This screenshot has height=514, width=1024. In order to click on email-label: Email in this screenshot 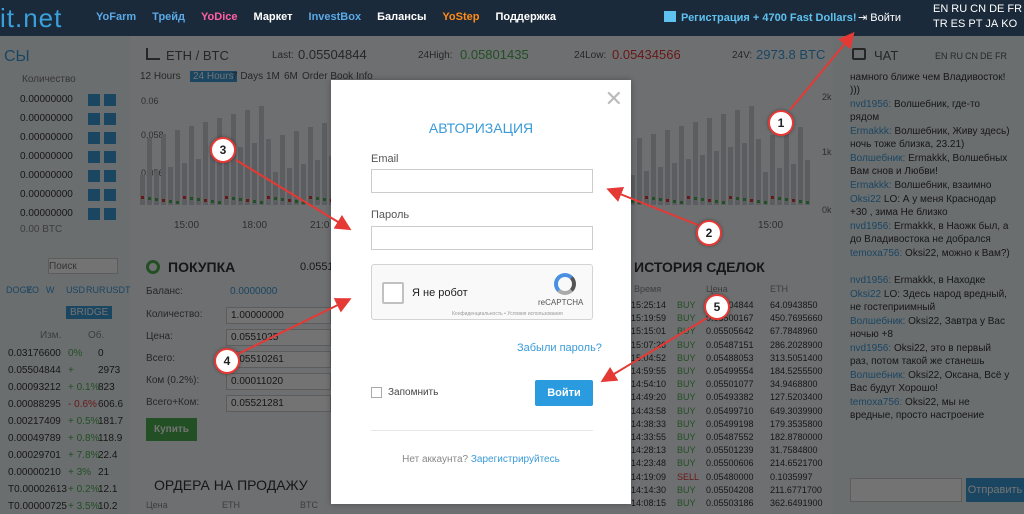, I will do `click(385, 159)`.